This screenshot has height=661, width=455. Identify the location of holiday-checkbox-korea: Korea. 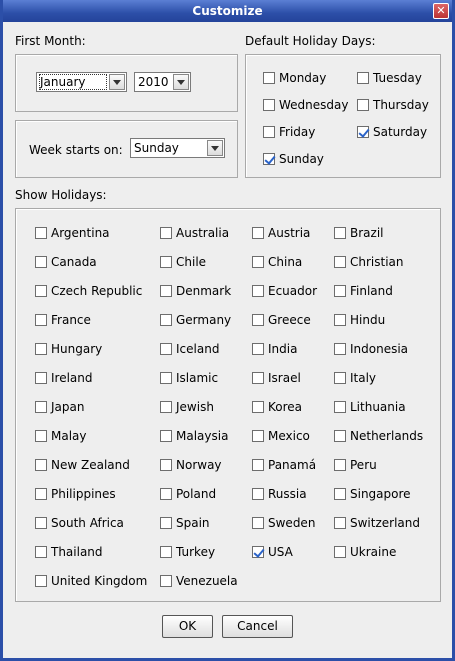
(277, 407).